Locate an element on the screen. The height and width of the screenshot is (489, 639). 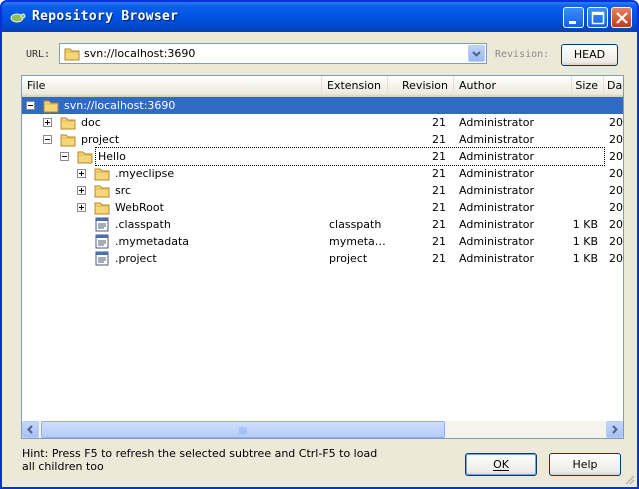
extension-cell: project is located at coordinates (348, 258).